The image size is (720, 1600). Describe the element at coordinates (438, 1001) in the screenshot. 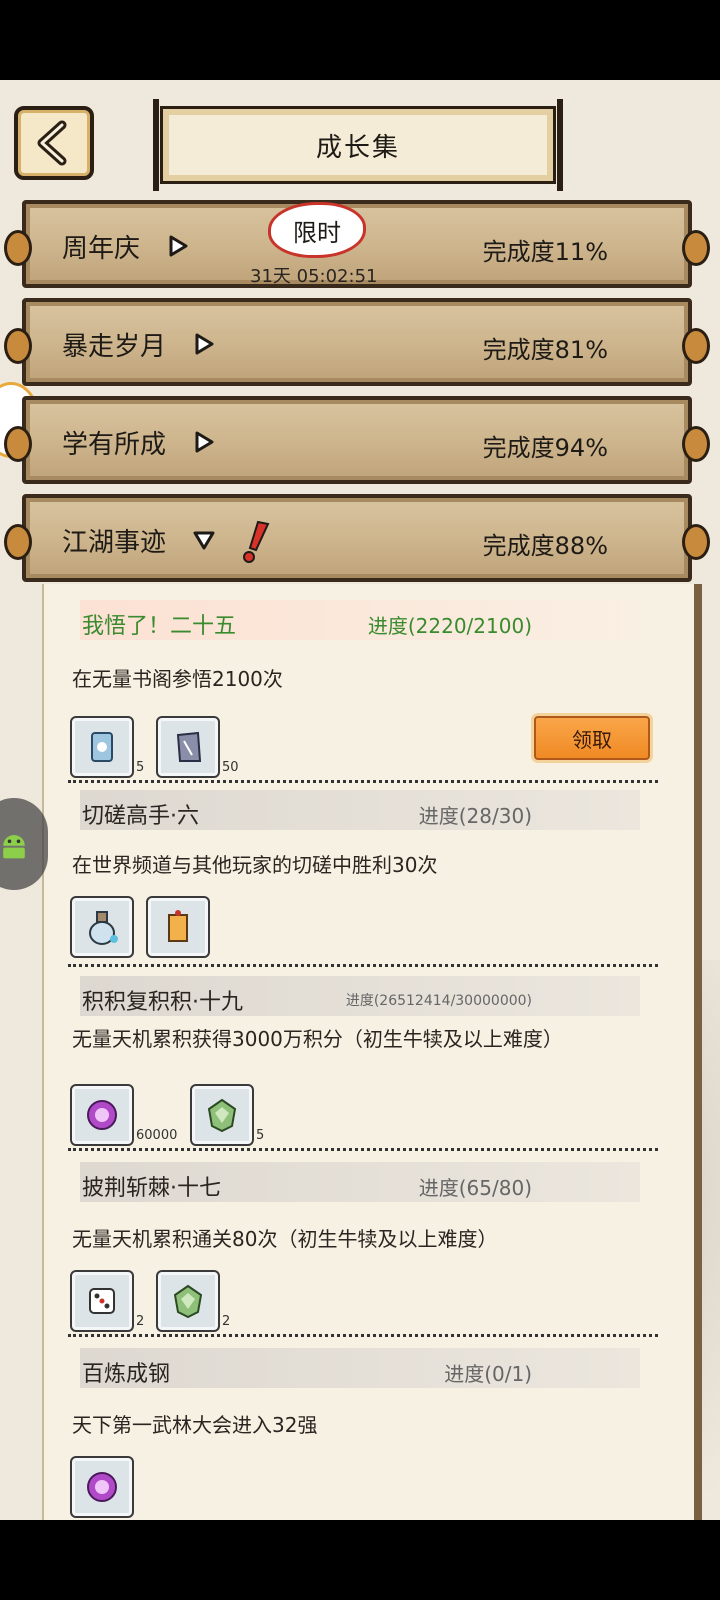

I see `task-progress: 进度(26512414/30000000)` at that location.